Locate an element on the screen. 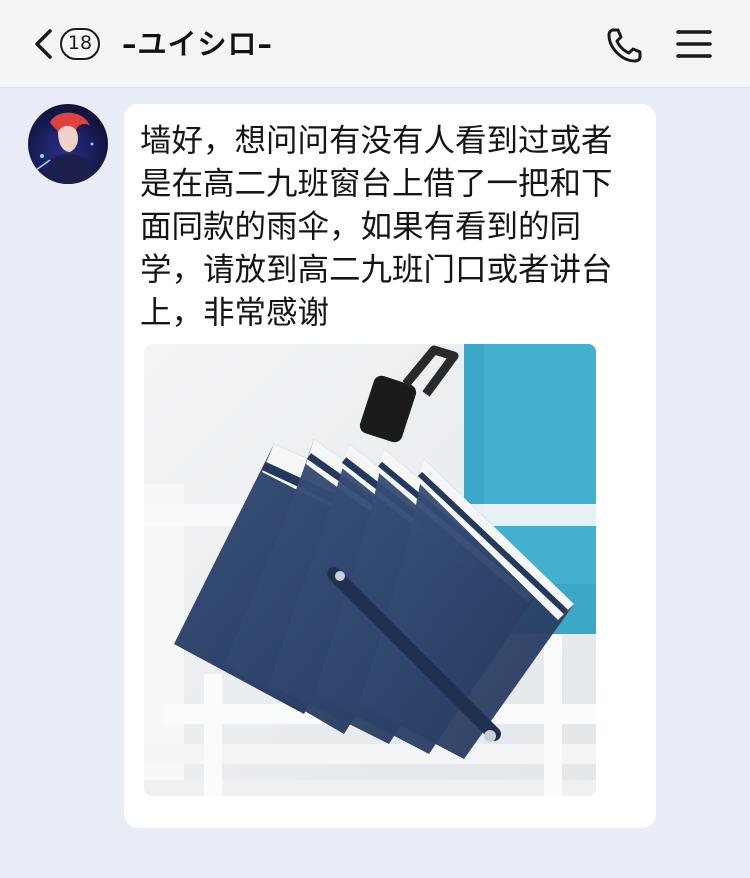 Image resolution: width=750 pixels, height=878 pixels. sender-avatar is located at coordinates (68, 144).